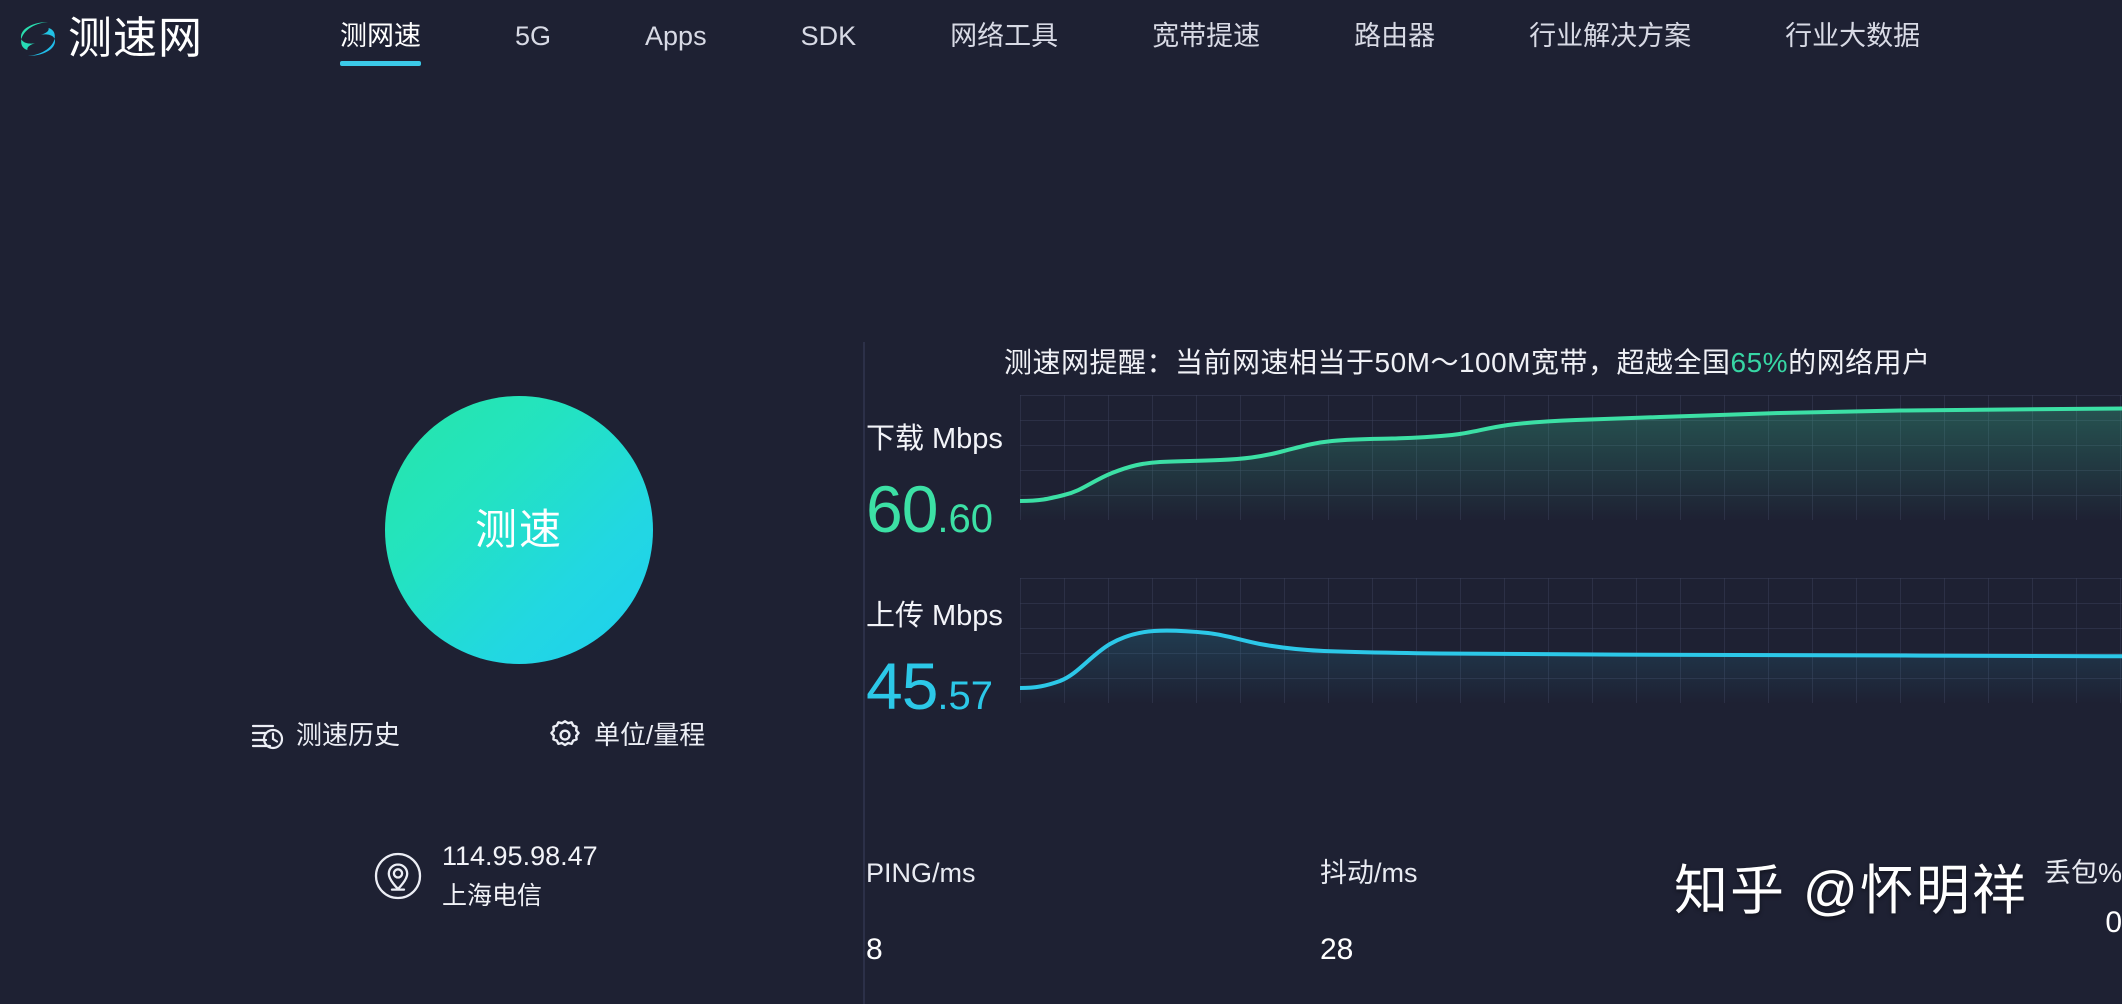 The image size is (2122, 1004). Describe the element at coordinates (1571, 640) in the screenshot. I see `upload-chart-svg` at that location.